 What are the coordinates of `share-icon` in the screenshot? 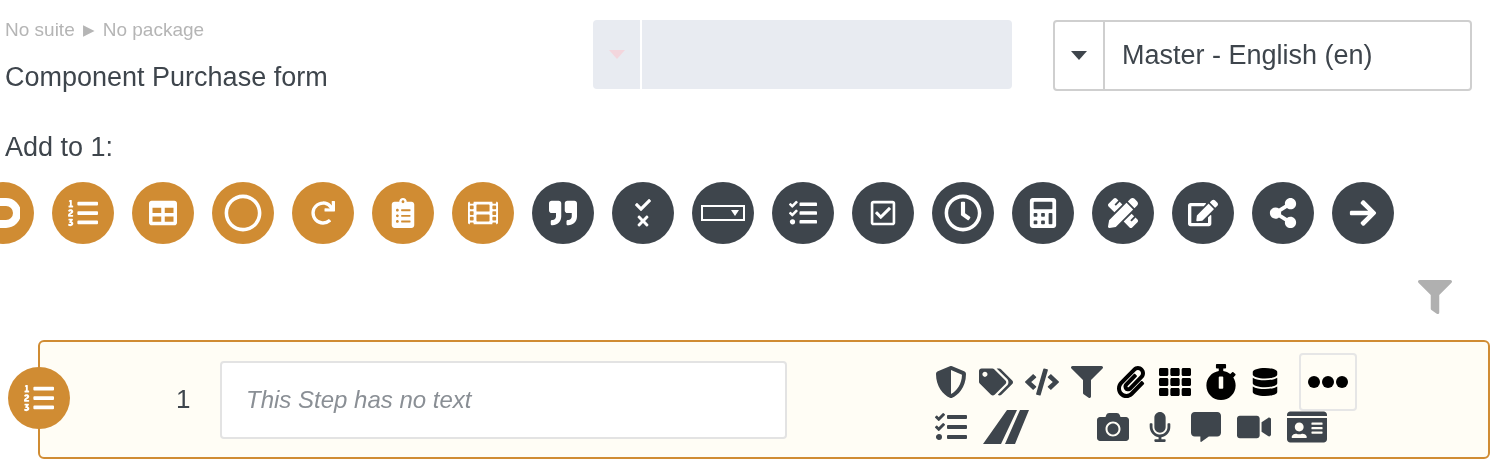 It's located at (1283, 212).